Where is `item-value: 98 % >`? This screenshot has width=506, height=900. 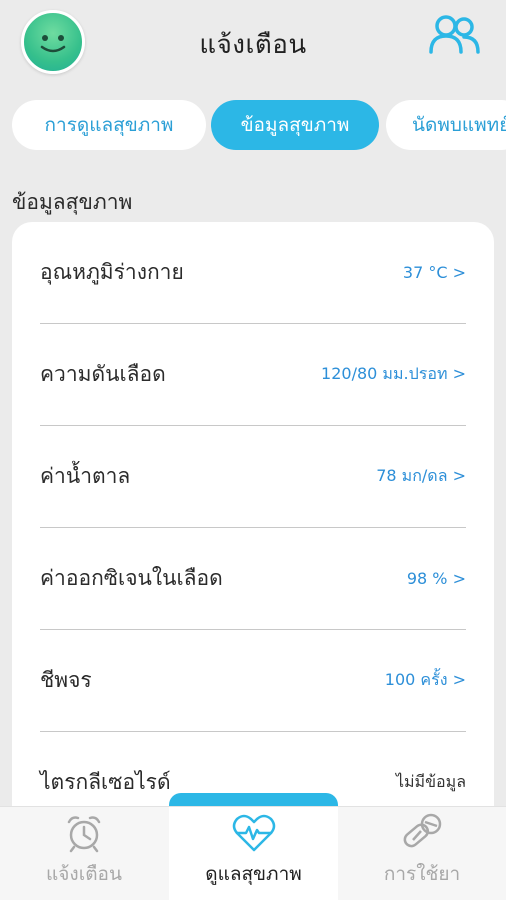 item-value: 98 % > is located at coordinates (436, 578).